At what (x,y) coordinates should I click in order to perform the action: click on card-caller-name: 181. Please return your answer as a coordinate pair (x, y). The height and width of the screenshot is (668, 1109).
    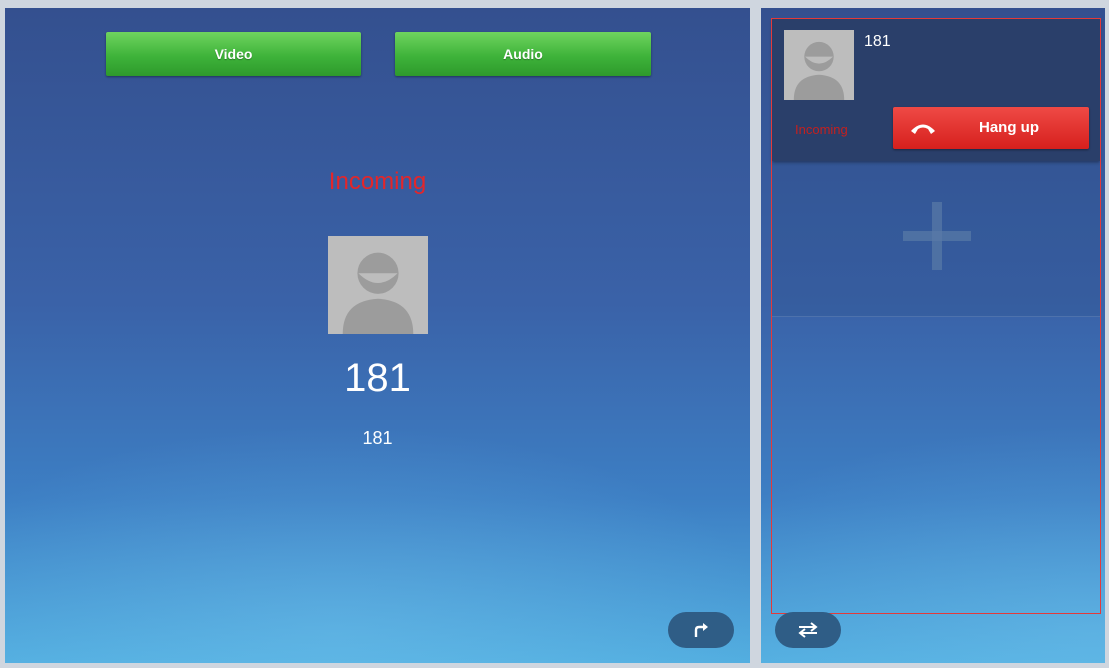
    Looking at the image, I should click on (877, 41).